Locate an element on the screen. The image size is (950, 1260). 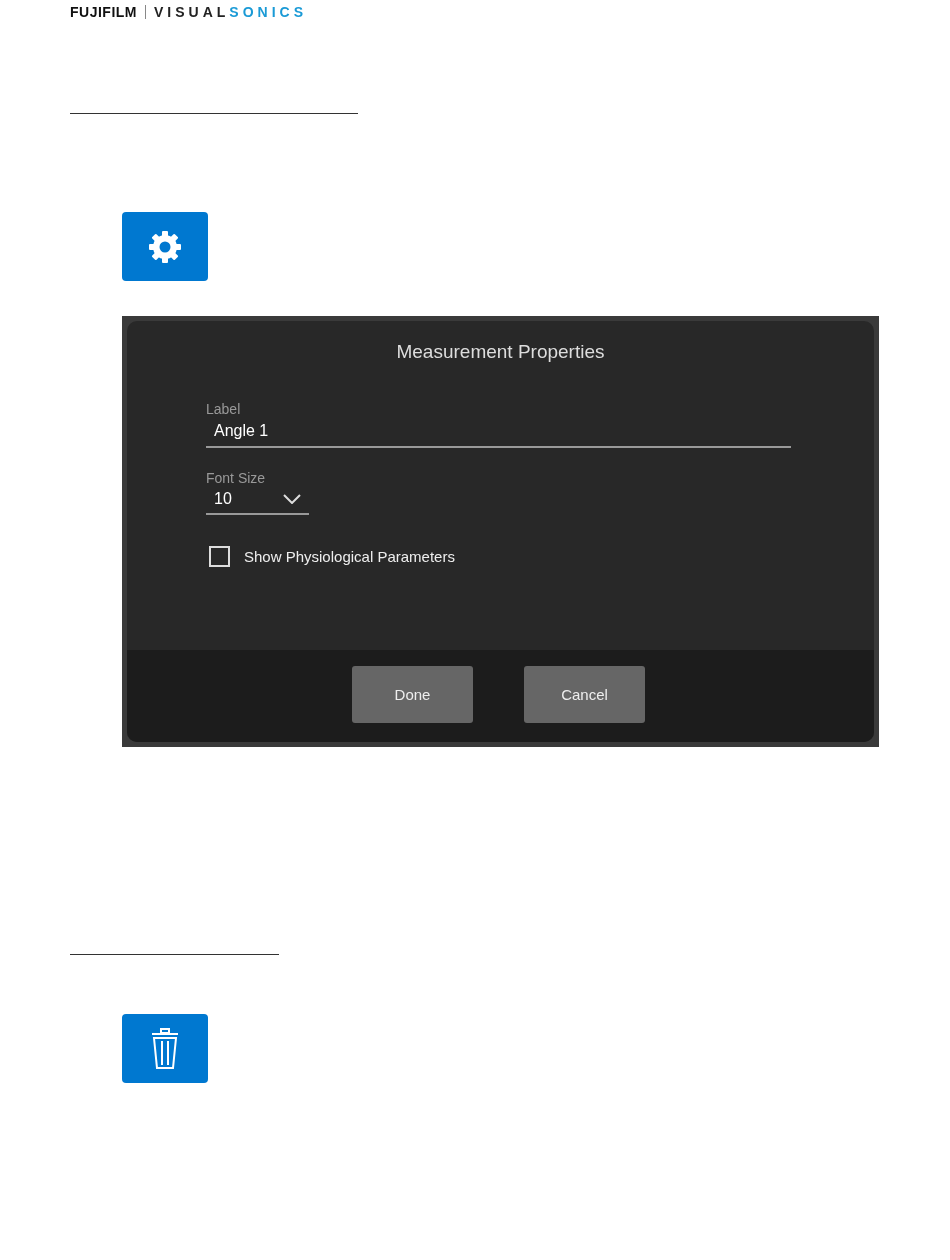
trash-icon is located at coordinates (165, 1048).